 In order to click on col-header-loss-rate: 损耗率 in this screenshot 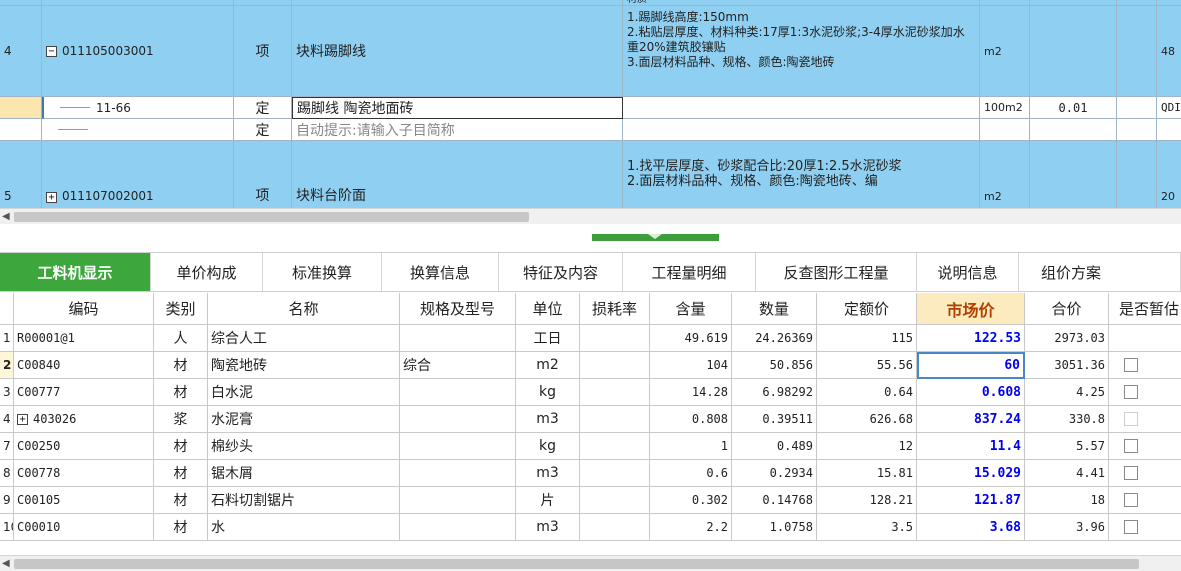, I will do `click(615, 309)`.